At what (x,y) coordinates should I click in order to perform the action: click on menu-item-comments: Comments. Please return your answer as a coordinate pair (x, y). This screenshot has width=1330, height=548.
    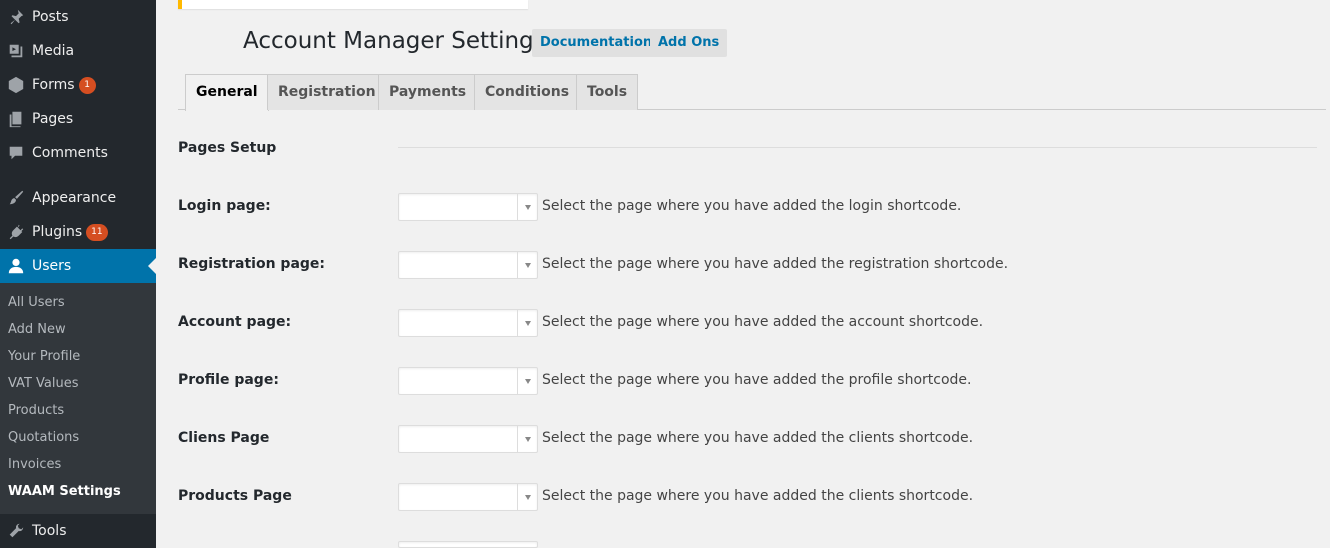
    Looking at the image, I should click on (78, 153).